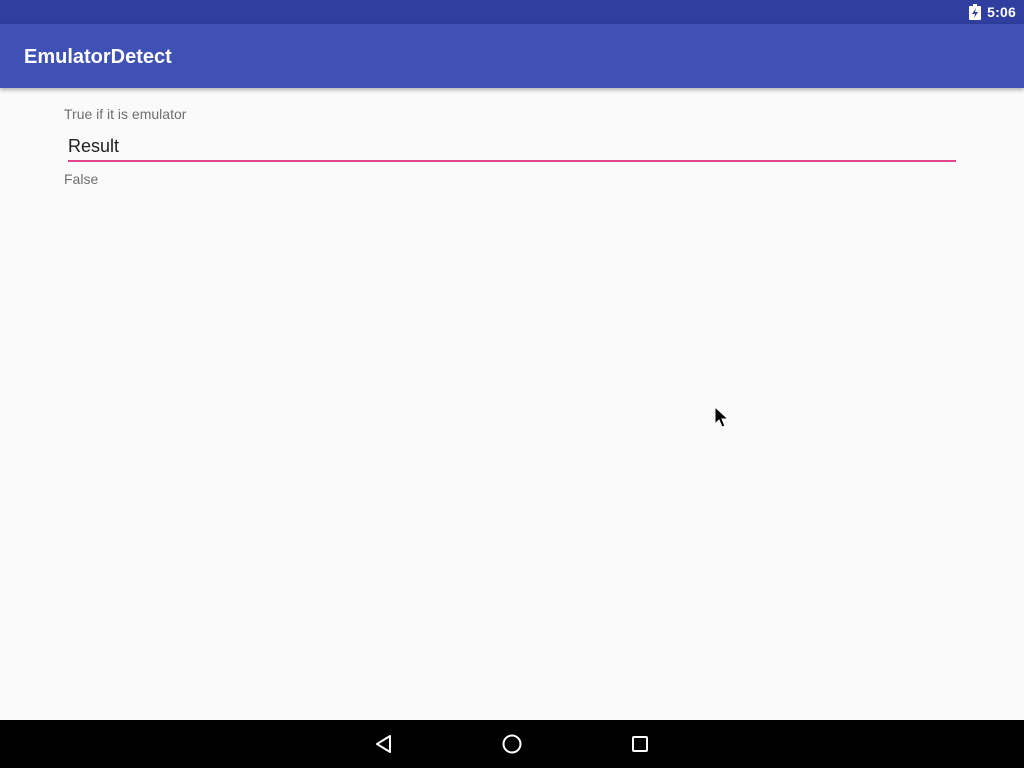 This screenshot has height=768, width=1024. I want to click on result-value: False, so click(81, 179).